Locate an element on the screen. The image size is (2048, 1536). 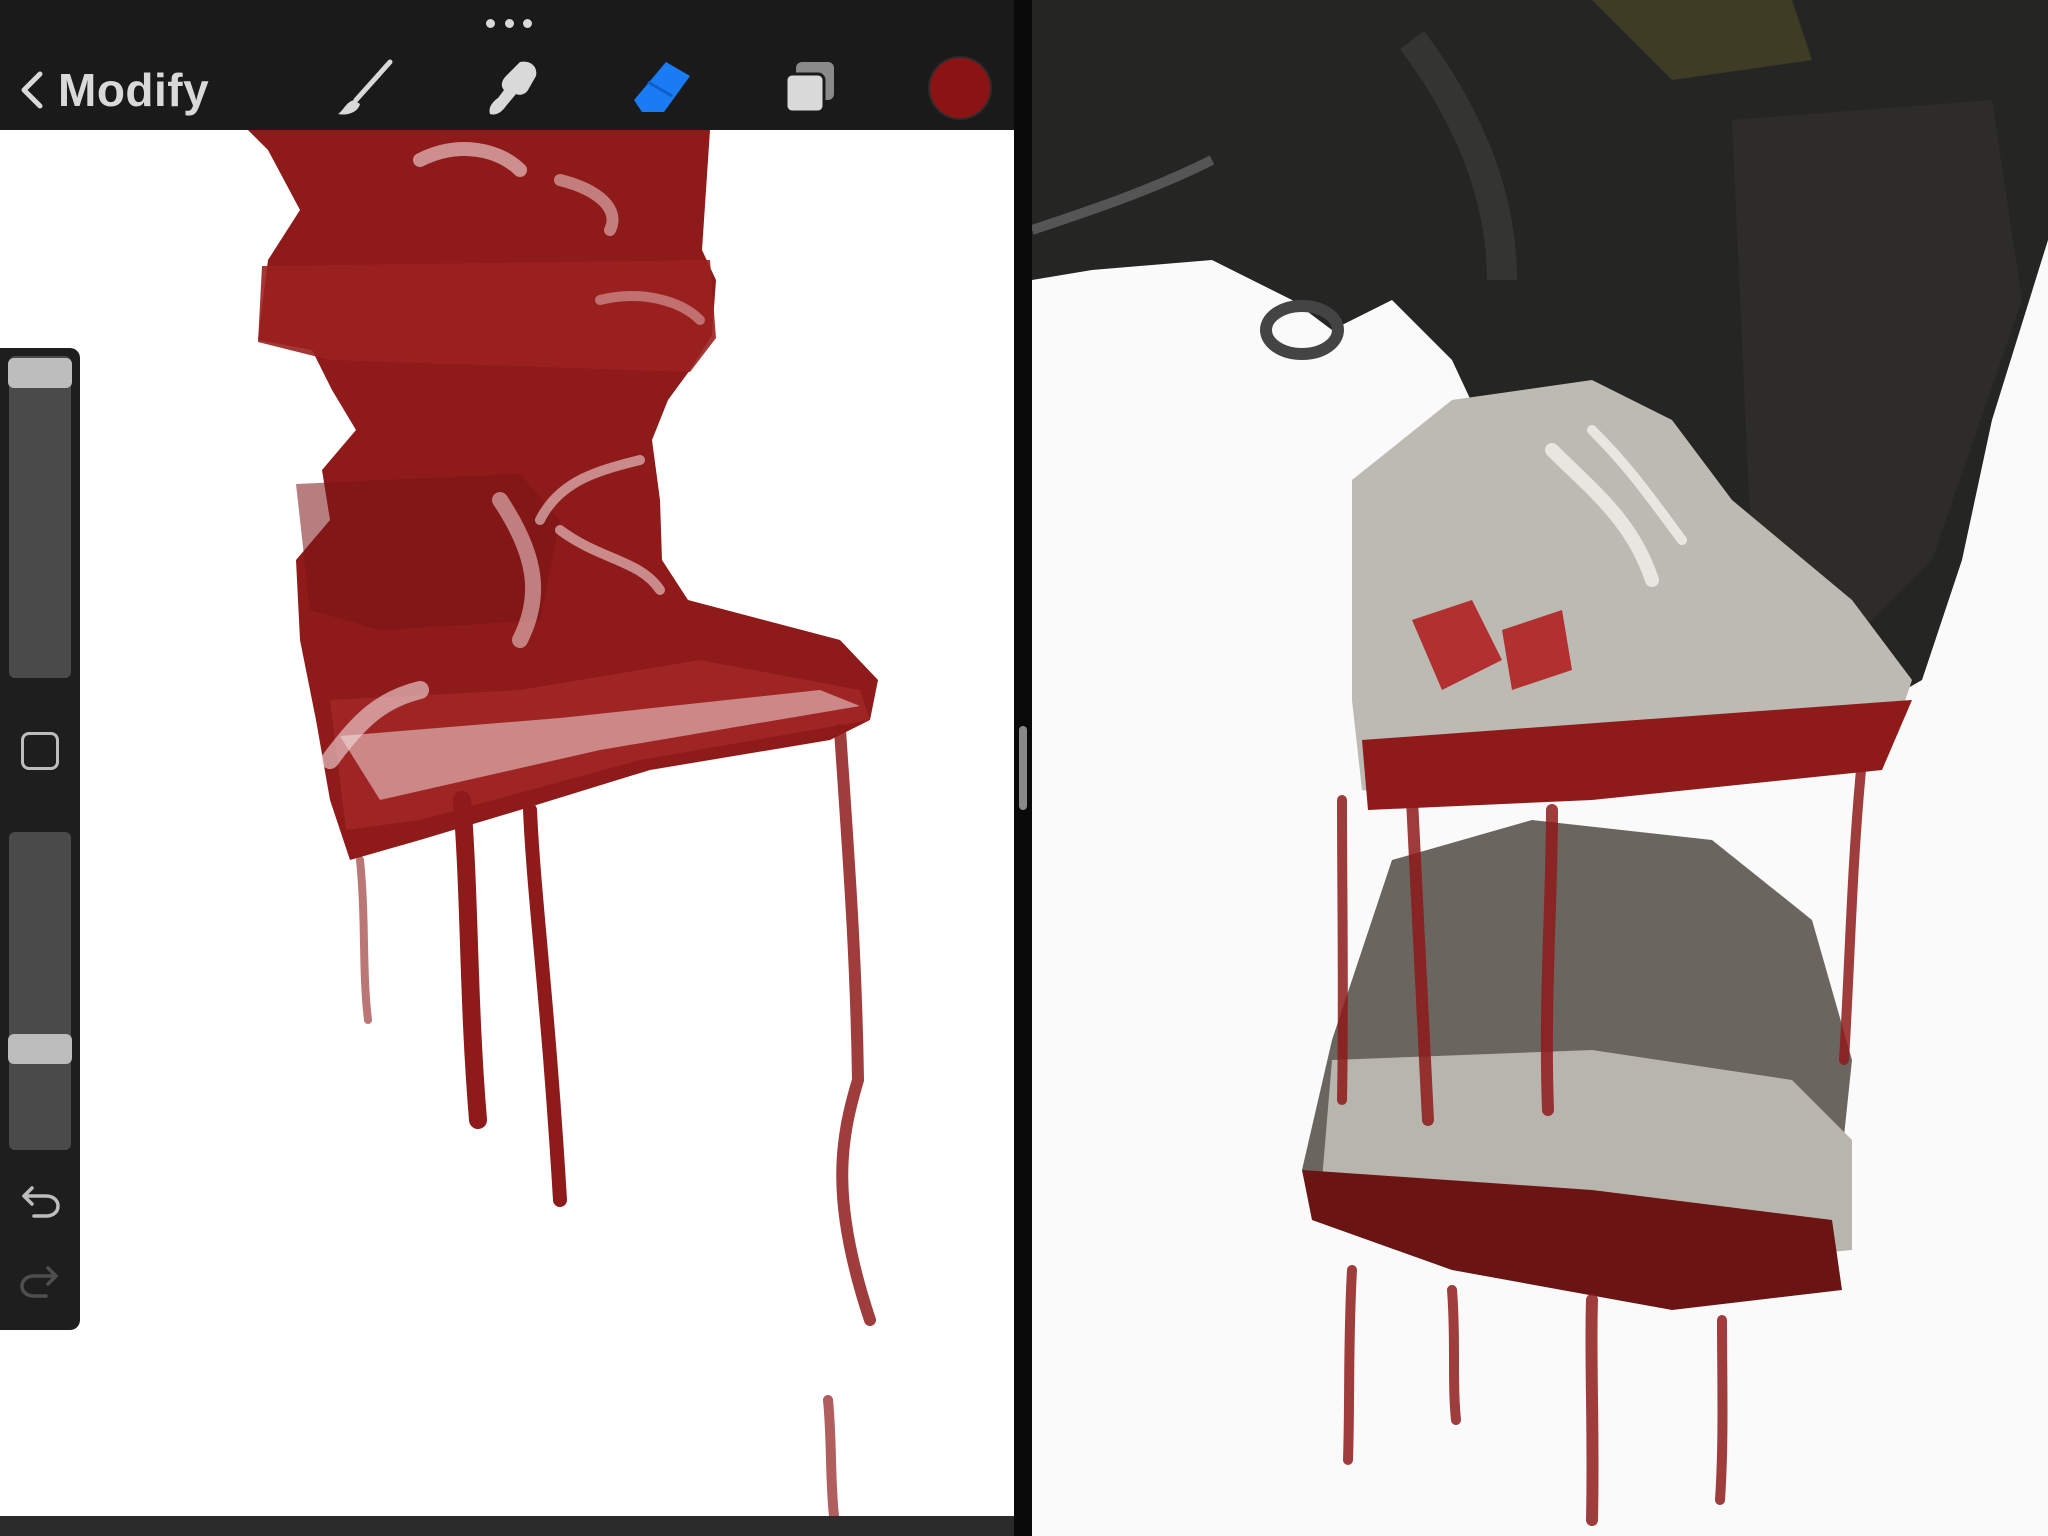
opacity-thumb is located at coordinates (40, 1049).